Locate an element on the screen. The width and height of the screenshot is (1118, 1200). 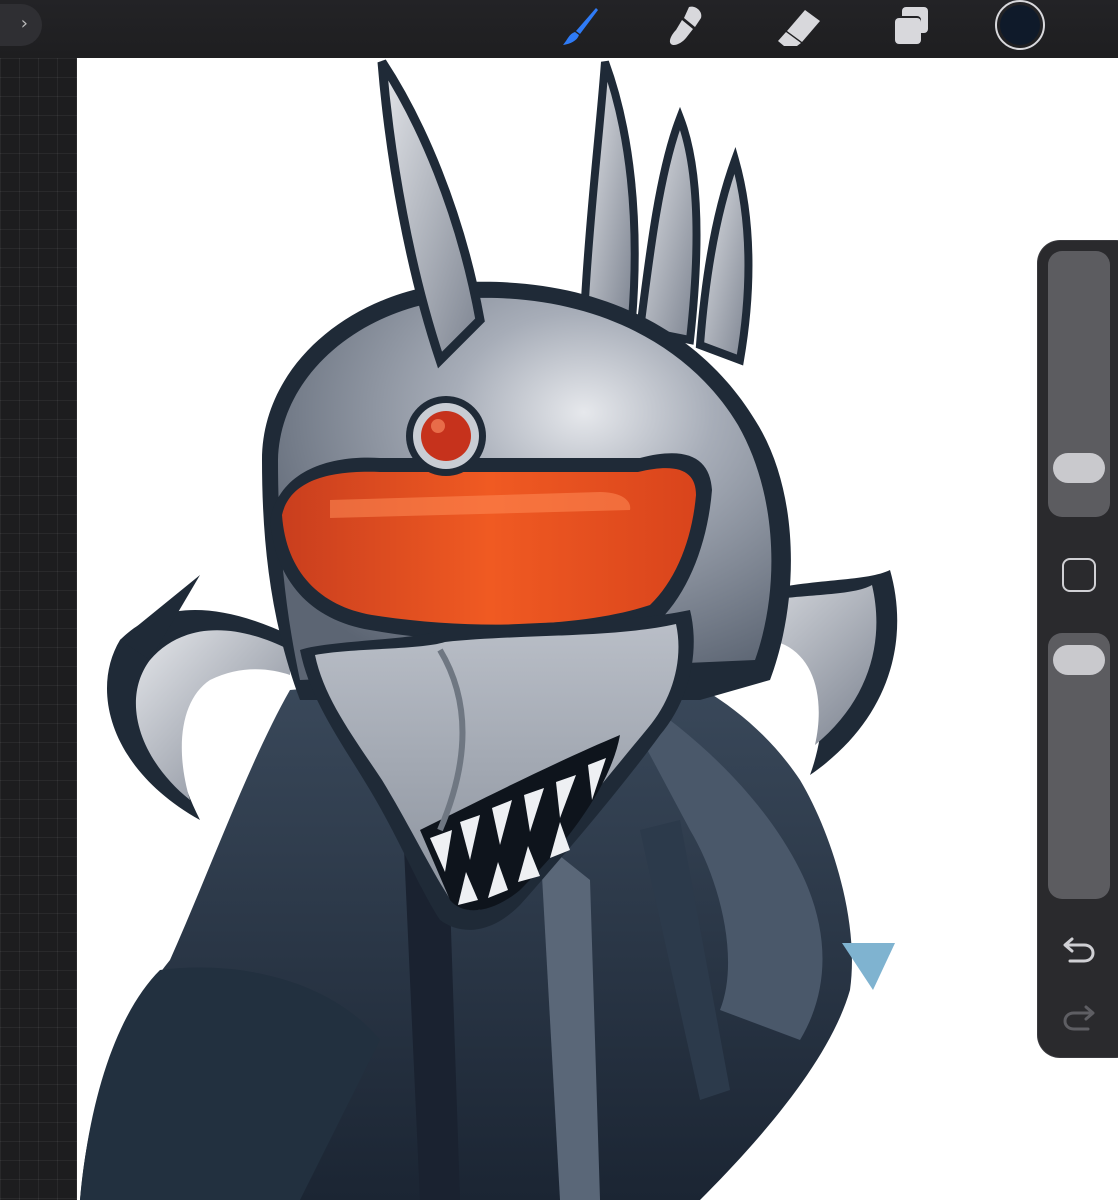
sidebar-panel is located at coordinates (1078, 649).